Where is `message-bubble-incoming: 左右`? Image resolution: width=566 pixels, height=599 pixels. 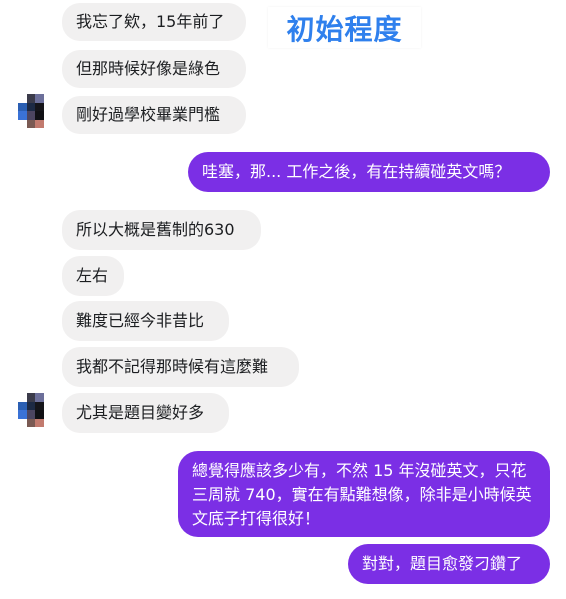 message-bubble-incoming: 左右 is located at coordinates (93, 276).